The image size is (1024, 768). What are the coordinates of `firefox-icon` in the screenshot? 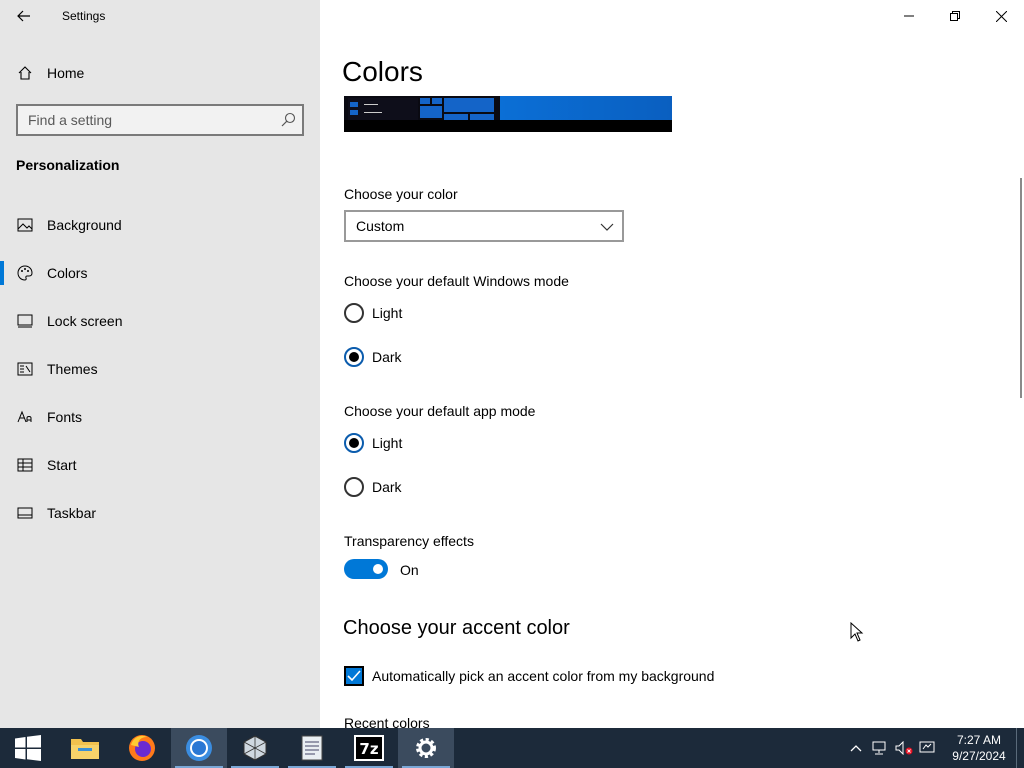 It's located at (142, 748).